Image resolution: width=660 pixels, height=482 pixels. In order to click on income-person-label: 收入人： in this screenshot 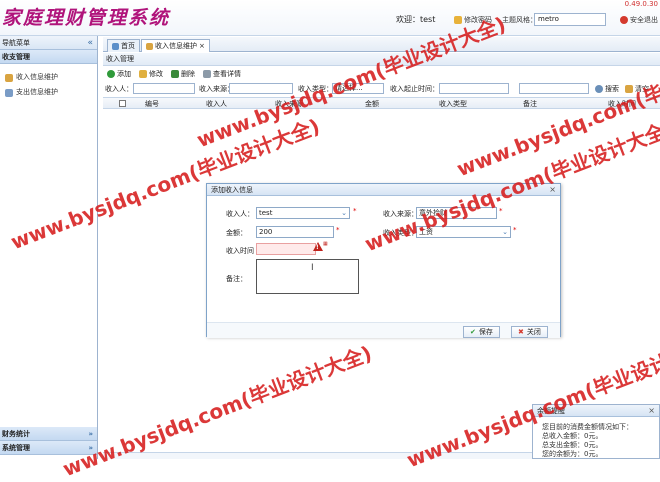, I will do `click(119, 89)`.